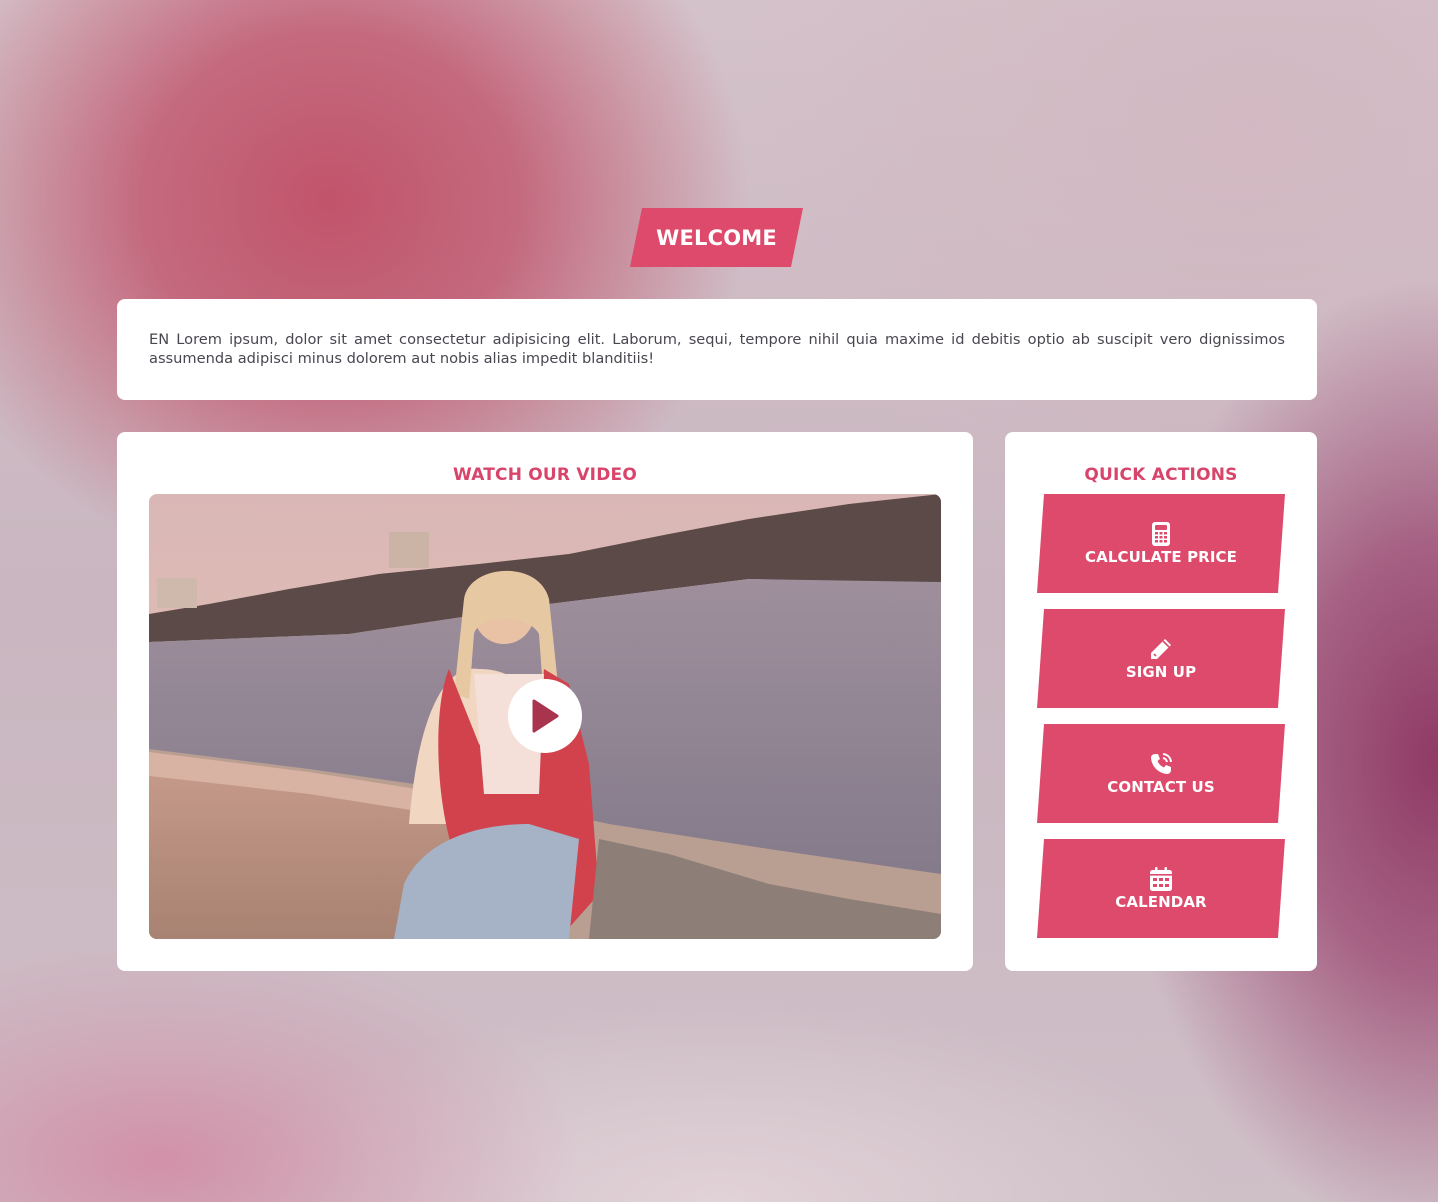 The width and height of the screenshot is (1438, 1202). I want to click on play-icon, so click(545, 716).